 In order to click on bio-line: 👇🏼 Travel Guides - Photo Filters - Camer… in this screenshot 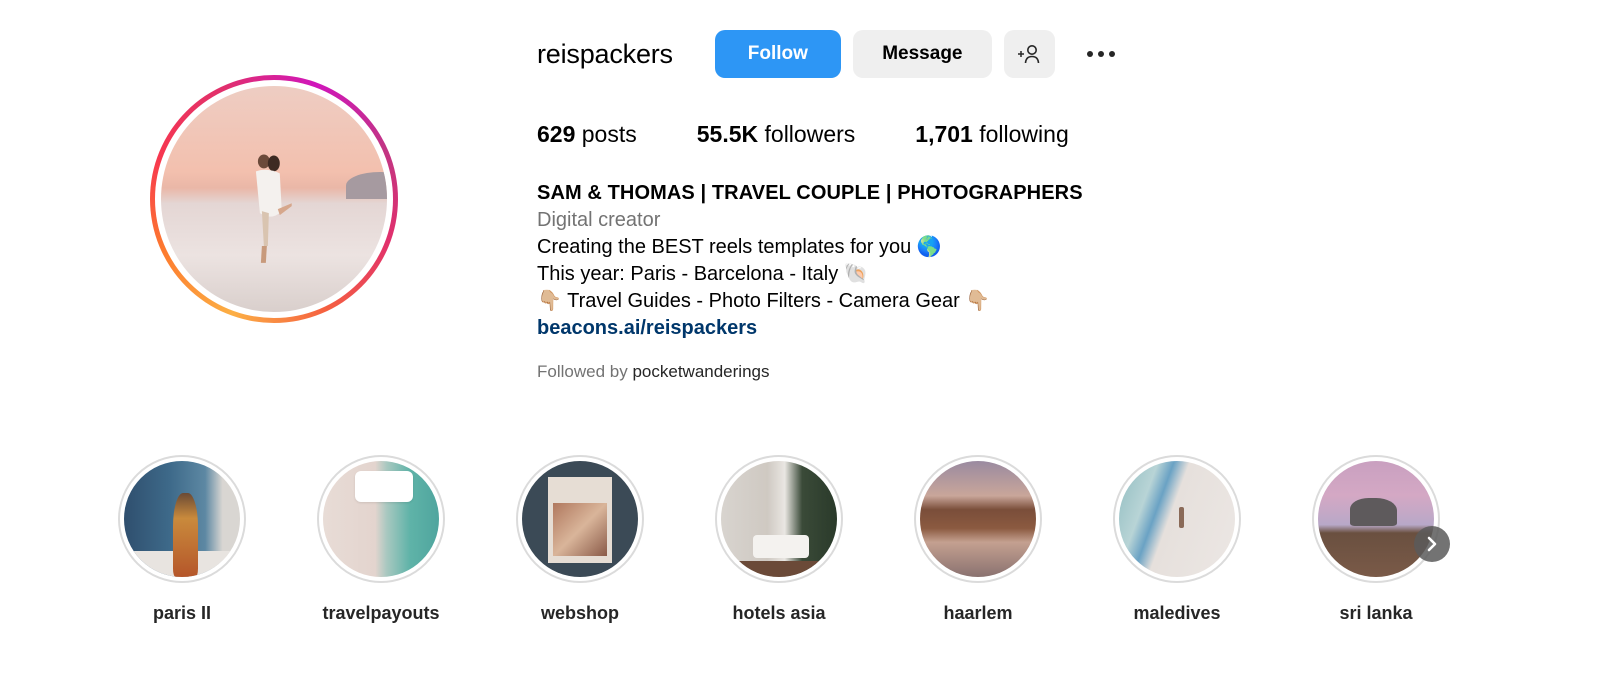, I will do `click(764, 301)`.